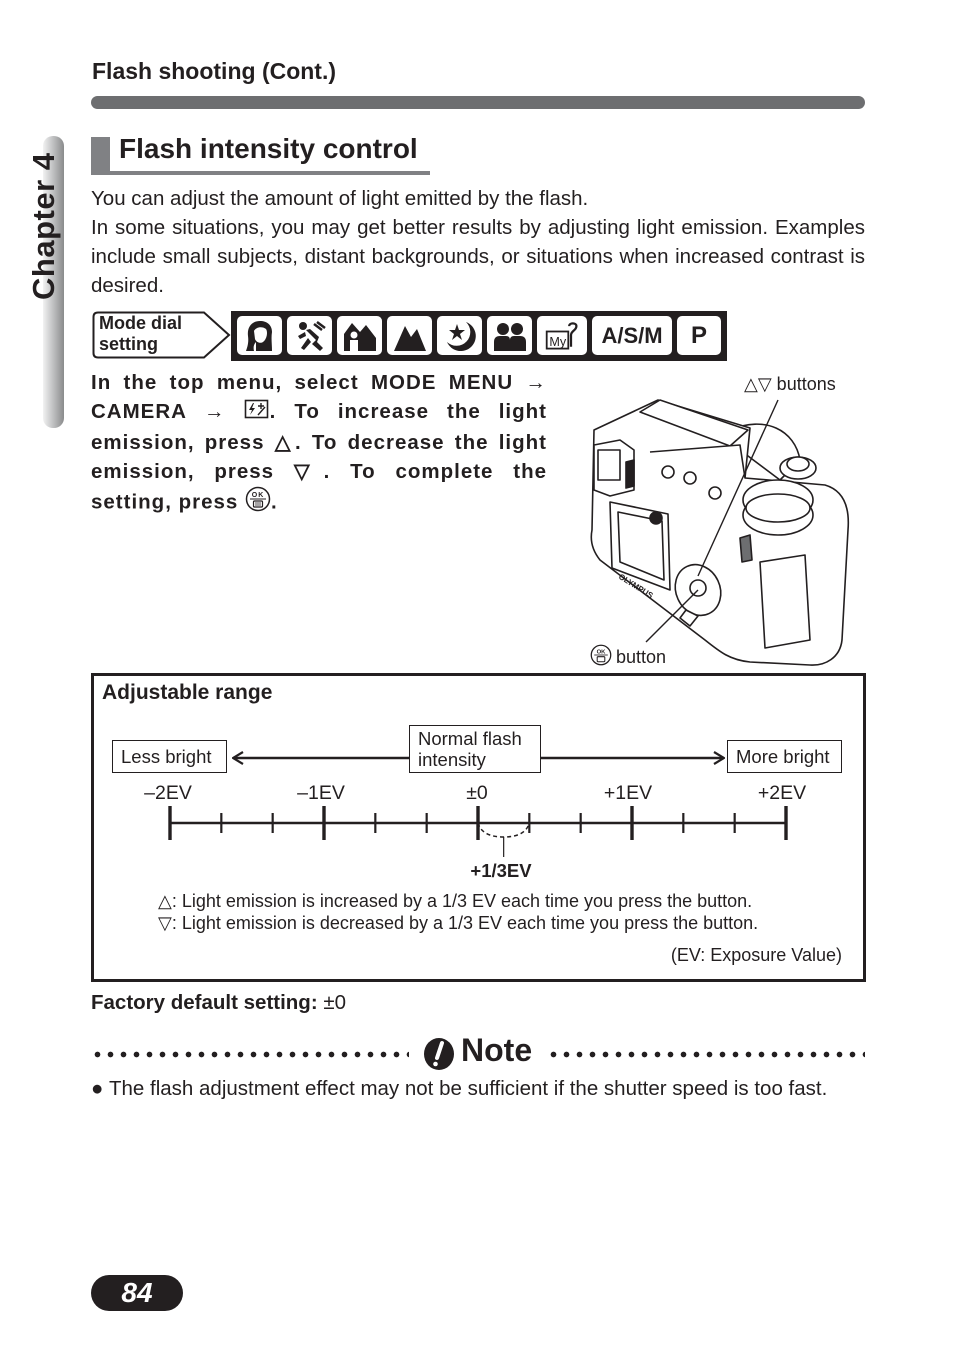 The height and width of the screenshot is (1346, 954). I want to click on note-header: Note, so click(478, 1053).